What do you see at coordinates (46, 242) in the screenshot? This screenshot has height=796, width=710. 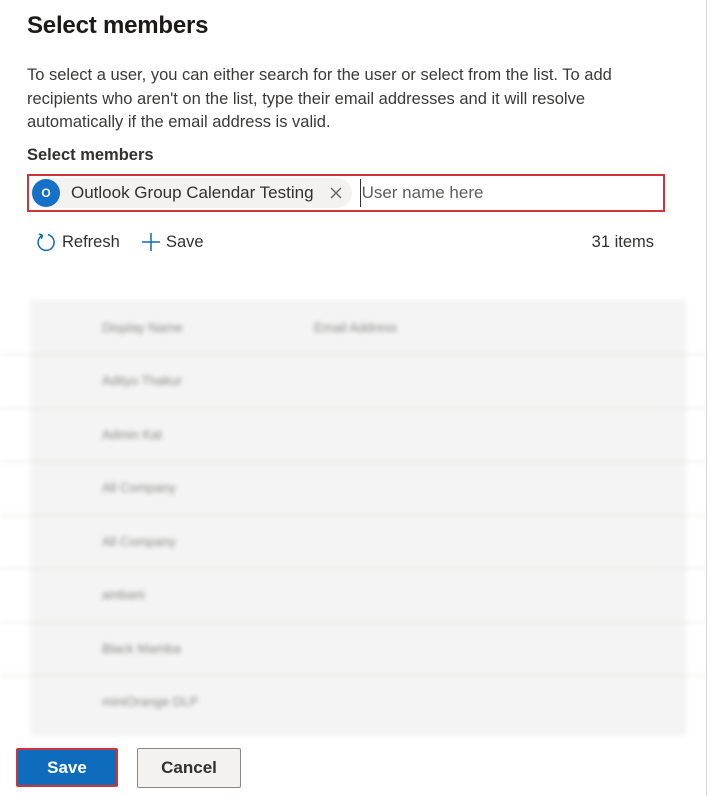 I see `refresh-icon` at bounding box center [46, 242].